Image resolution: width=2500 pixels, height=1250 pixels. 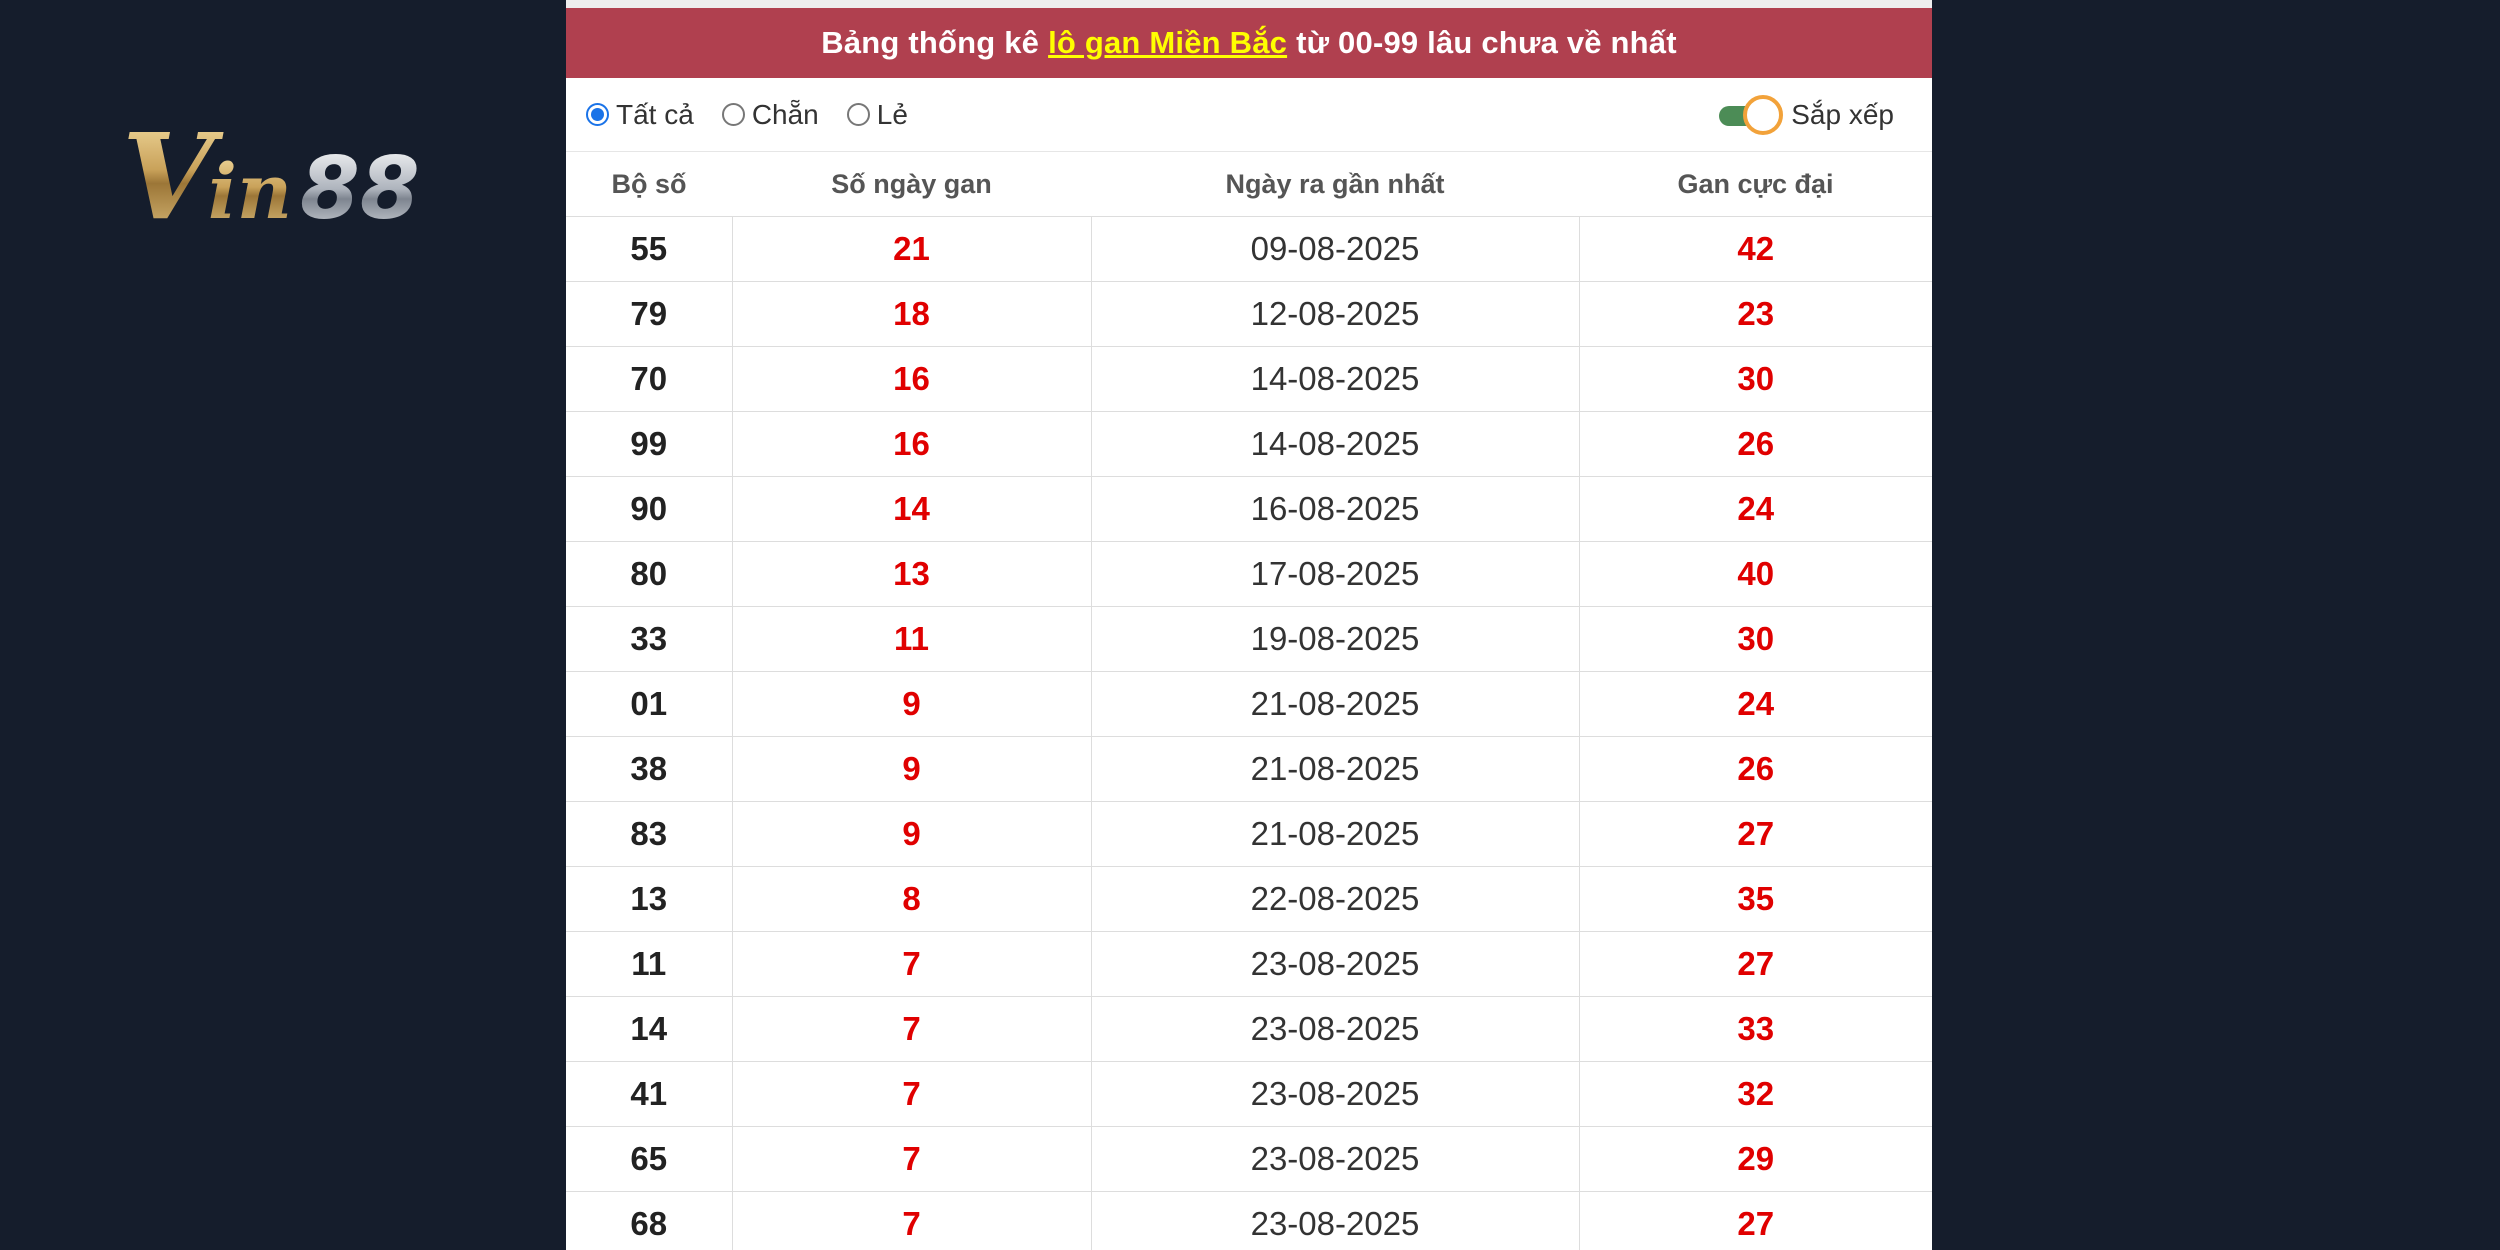 I want to click on table-row: 79 18 12-08-2025 23, so click(x=1249, y=314).